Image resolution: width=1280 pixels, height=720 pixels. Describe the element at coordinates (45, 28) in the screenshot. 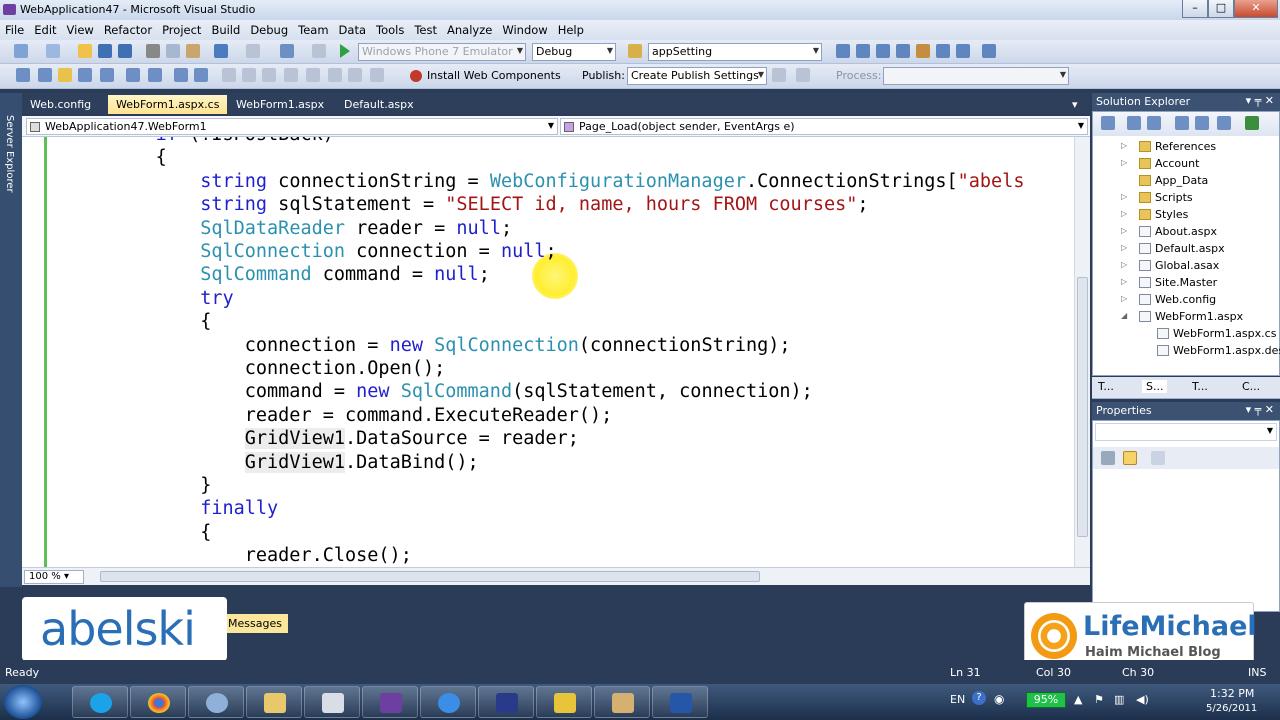

I see `menu-edit: Edit` at that location.